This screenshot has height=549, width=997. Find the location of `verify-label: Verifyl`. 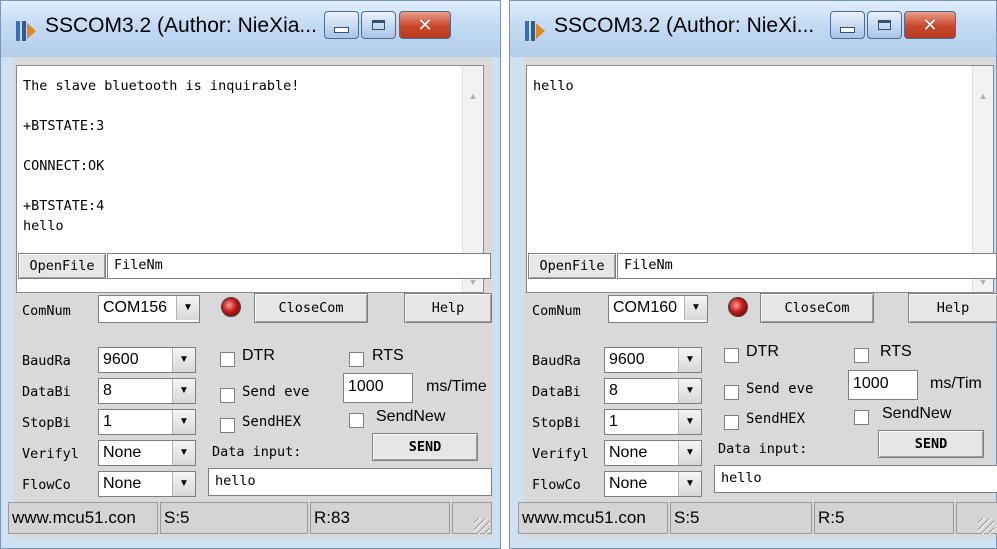

verify-label: Verifyl is located at coordinates (560, 454).